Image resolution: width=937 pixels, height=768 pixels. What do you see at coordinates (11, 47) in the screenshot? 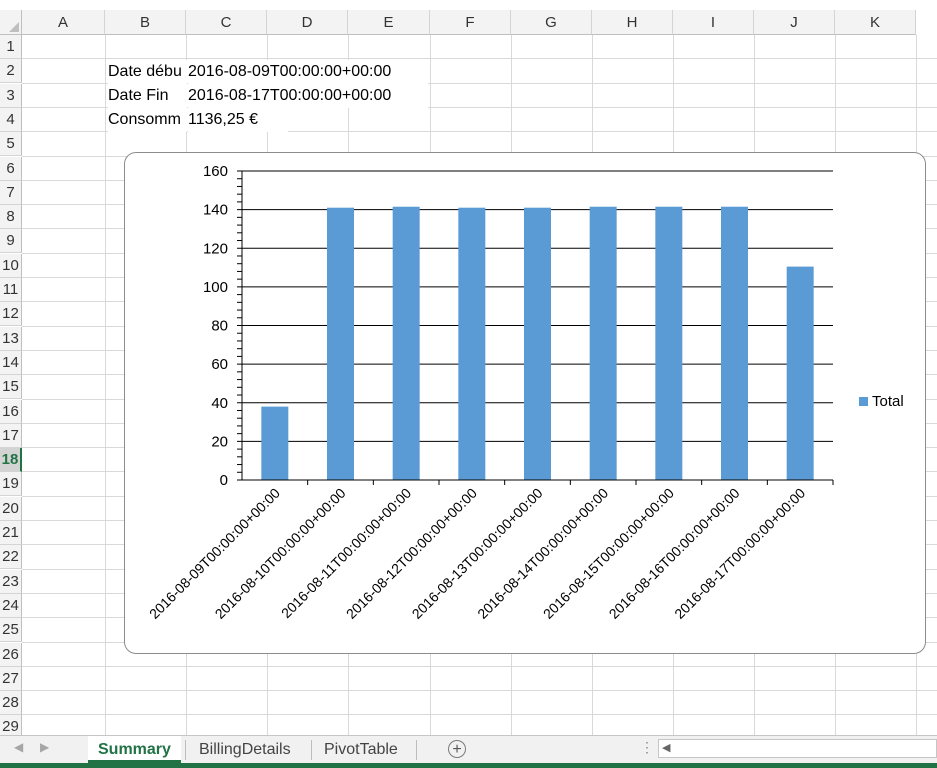
I see `row-header-1: 1` at bounding box center [11, 47].